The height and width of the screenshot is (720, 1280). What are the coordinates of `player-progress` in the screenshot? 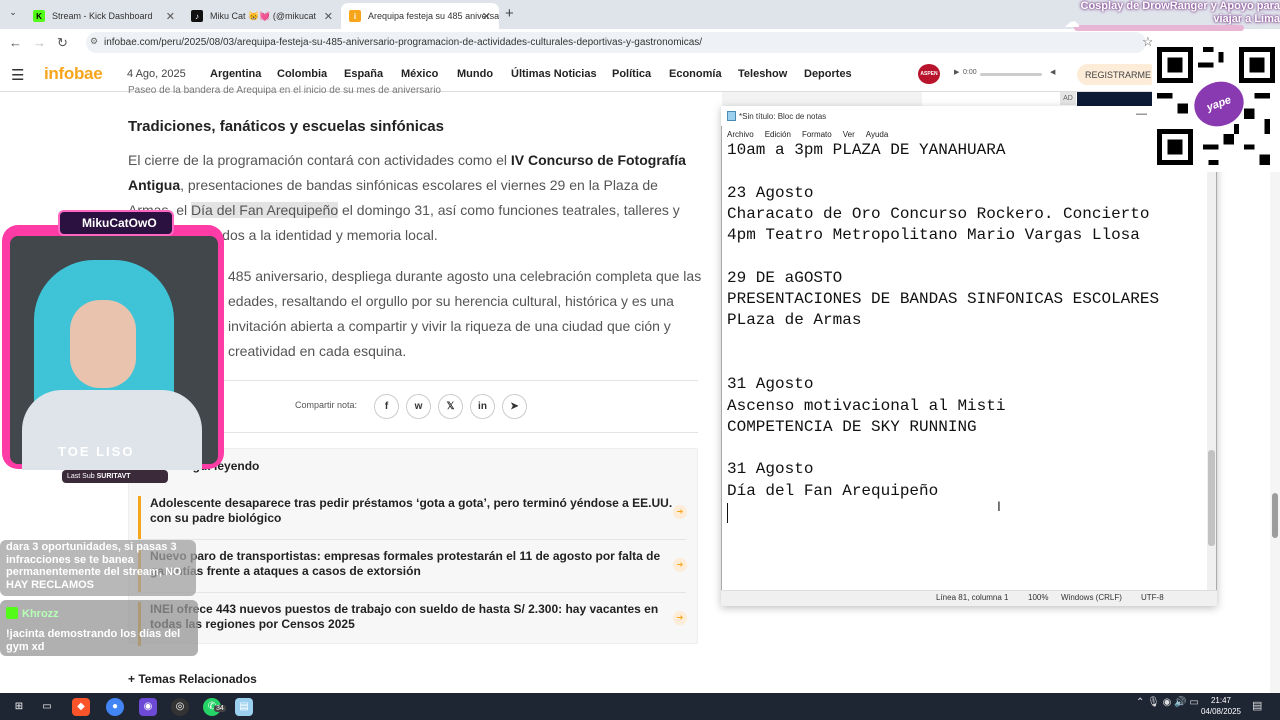 It's located at (1011, 74).